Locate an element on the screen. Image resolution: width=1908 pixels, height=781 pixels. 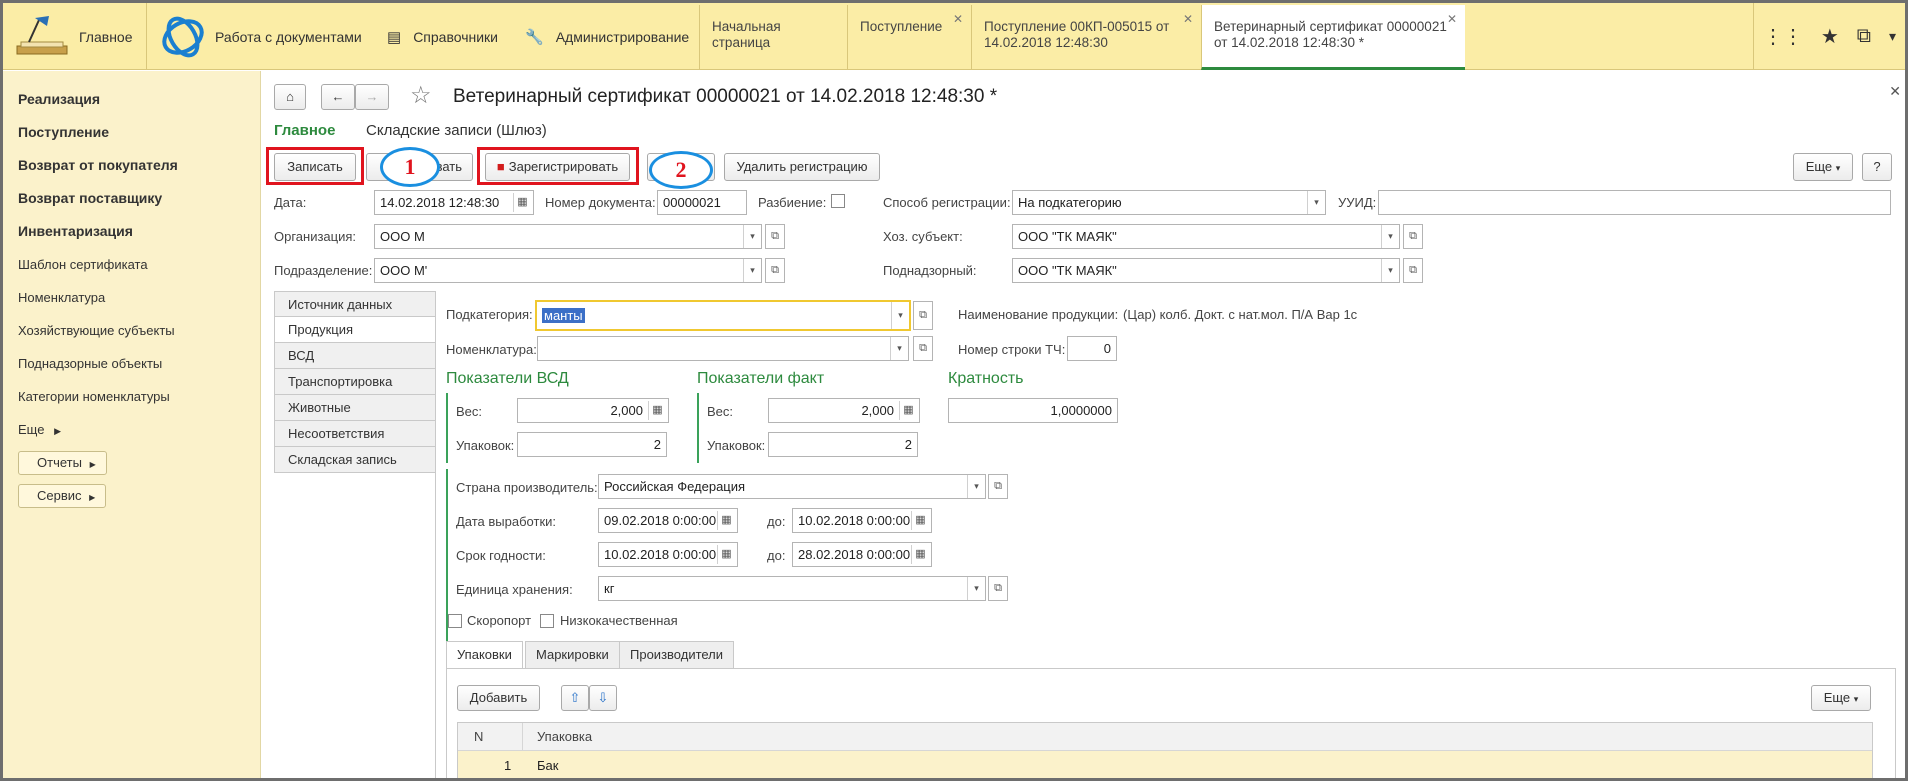
uuid-field is located at coordinates (1634, 202).